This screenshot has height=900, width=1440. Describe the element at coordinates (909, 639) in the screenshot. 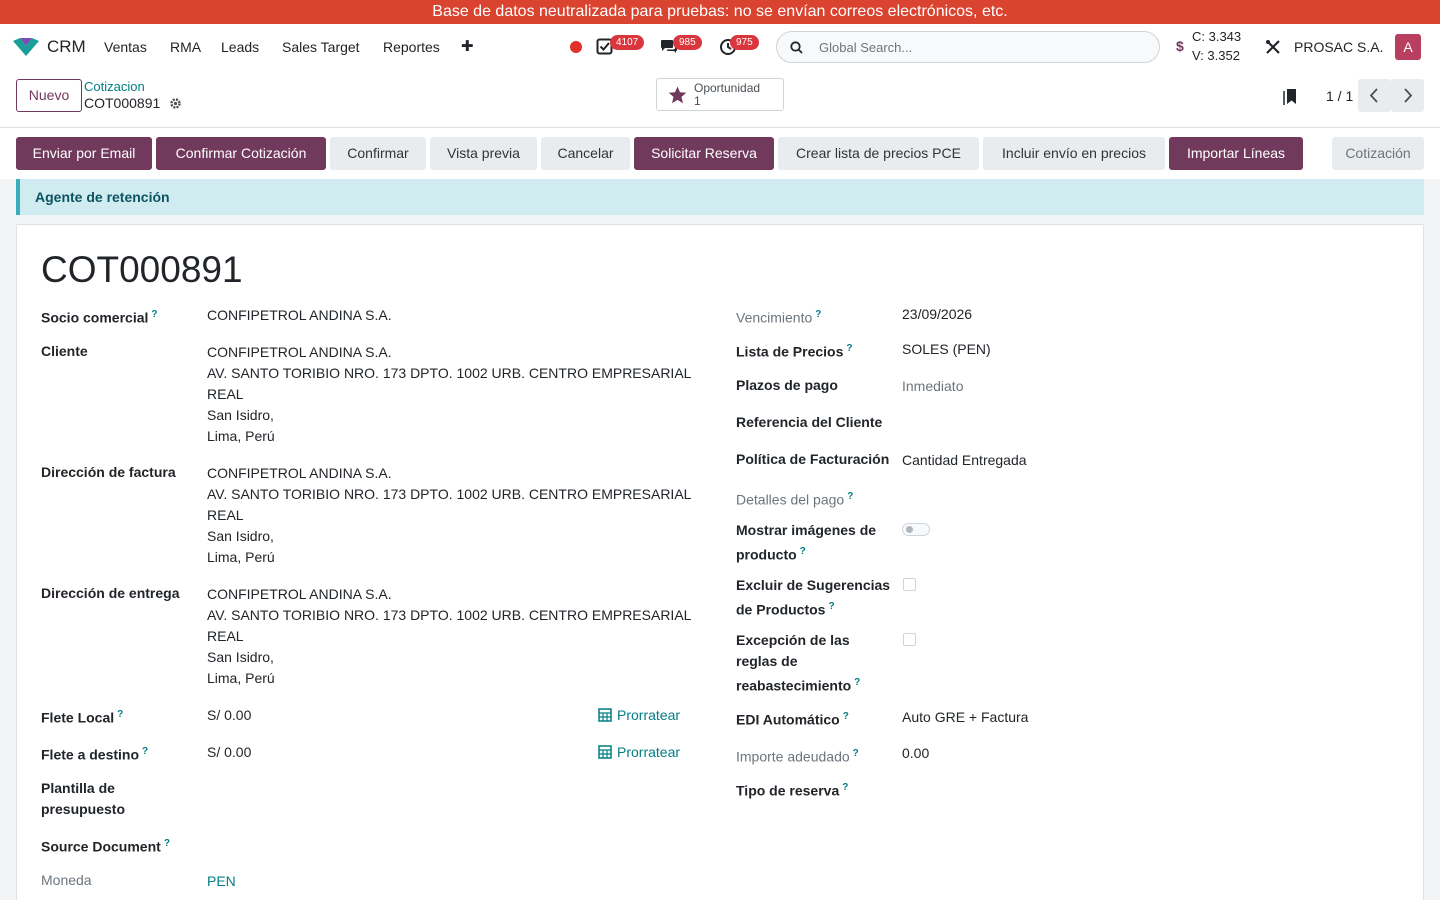

I see `replenishment-exception-checkbox` at that location.